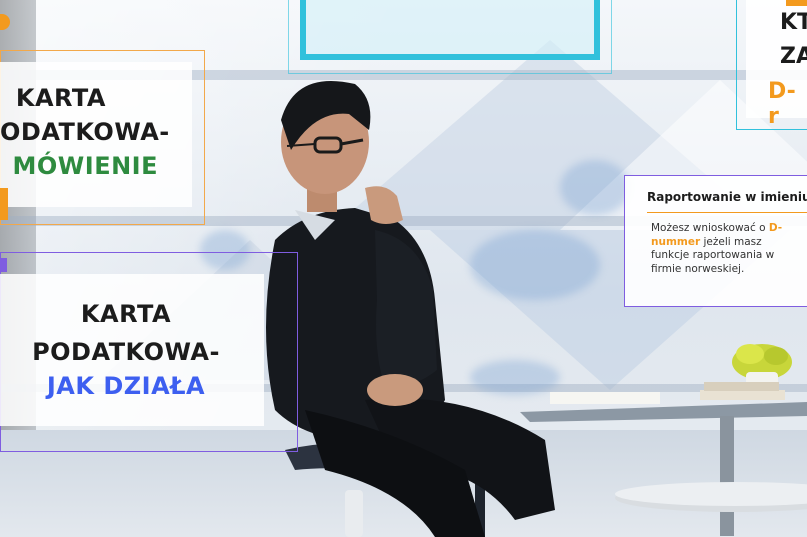 Image resolution: width=807 pixels, height=537 pixels. Describe the element at coordinates (395, 390) in the screenshot. I see `hand` at that location.